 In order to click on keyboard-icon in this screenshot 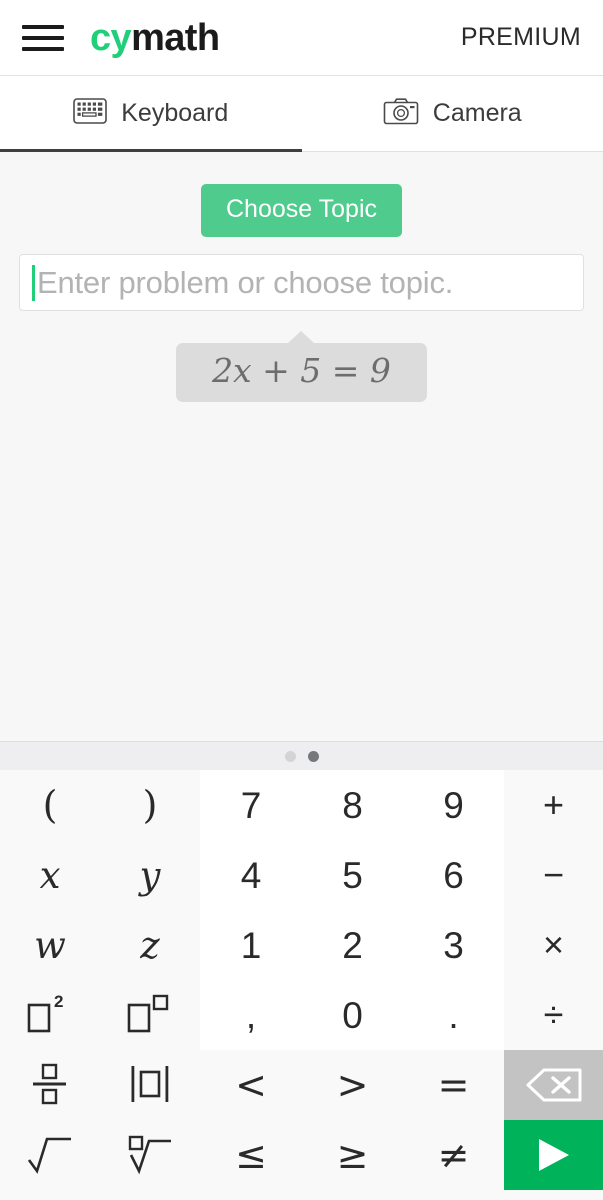, I will do `click(90, 113)`.